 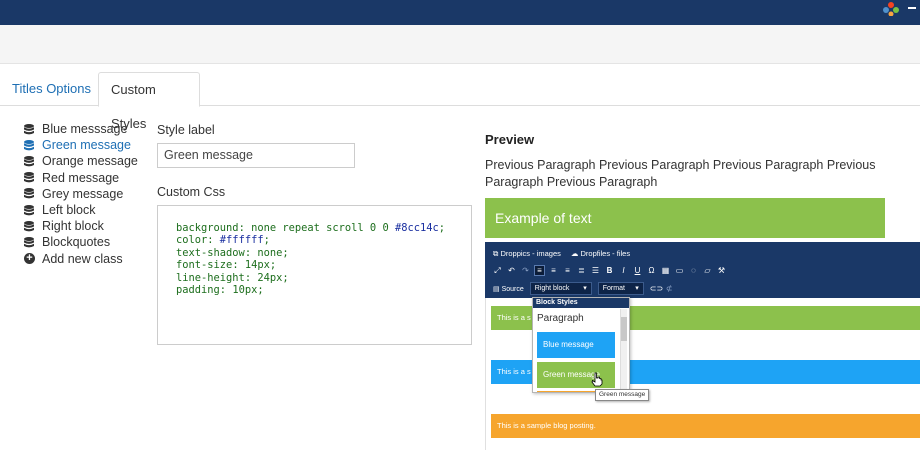 What do you see at coordinates (574, 253) in the screenshot?
I see `cloud-icon: ☁` at bounding box center [574, 253].